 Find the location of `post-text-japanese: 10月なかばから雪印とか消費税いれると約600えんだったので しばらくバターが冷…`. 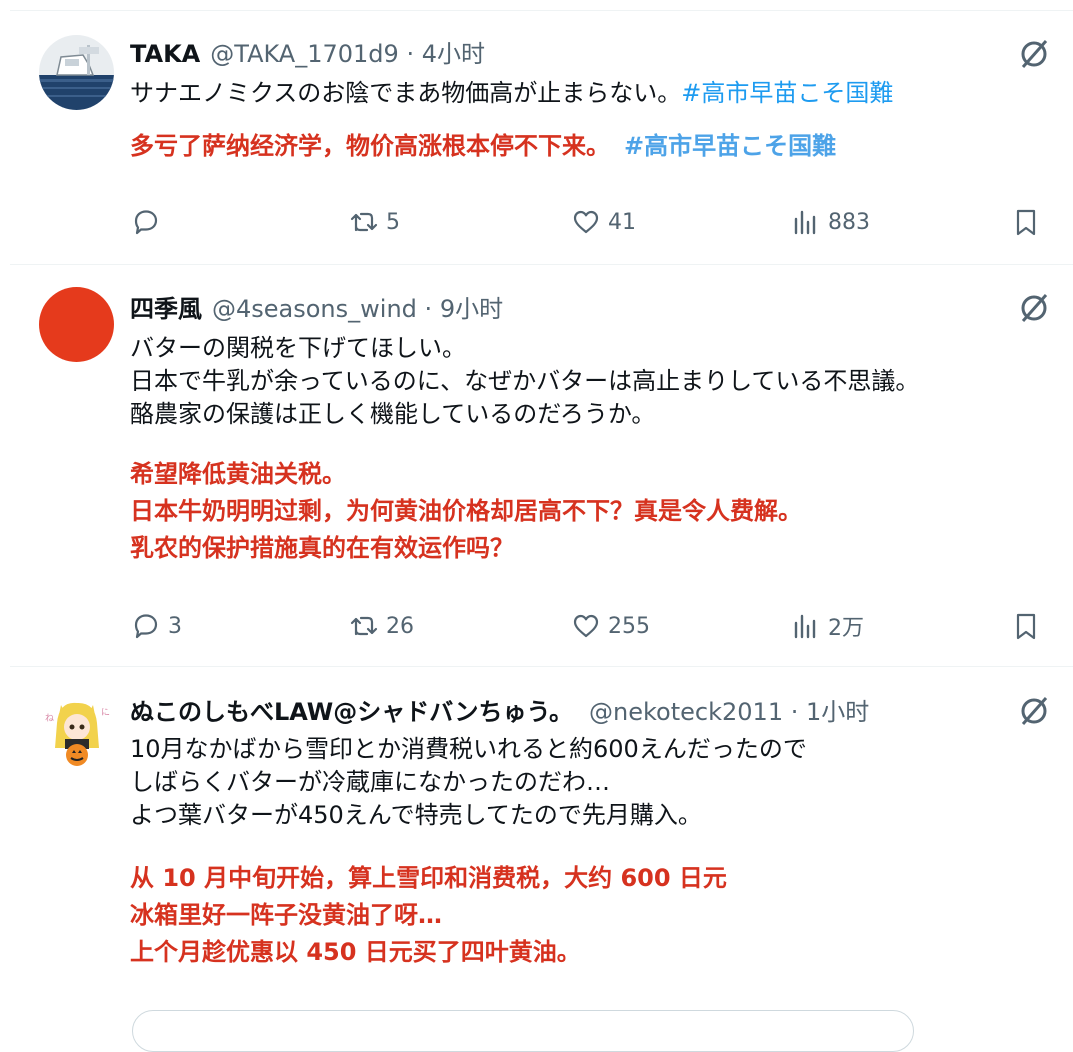

post-text-japanese: 10月なかばから雪印とか消費税いれると約600えんだったので しばらくバターが冷… is located at coordinates (468, 782).